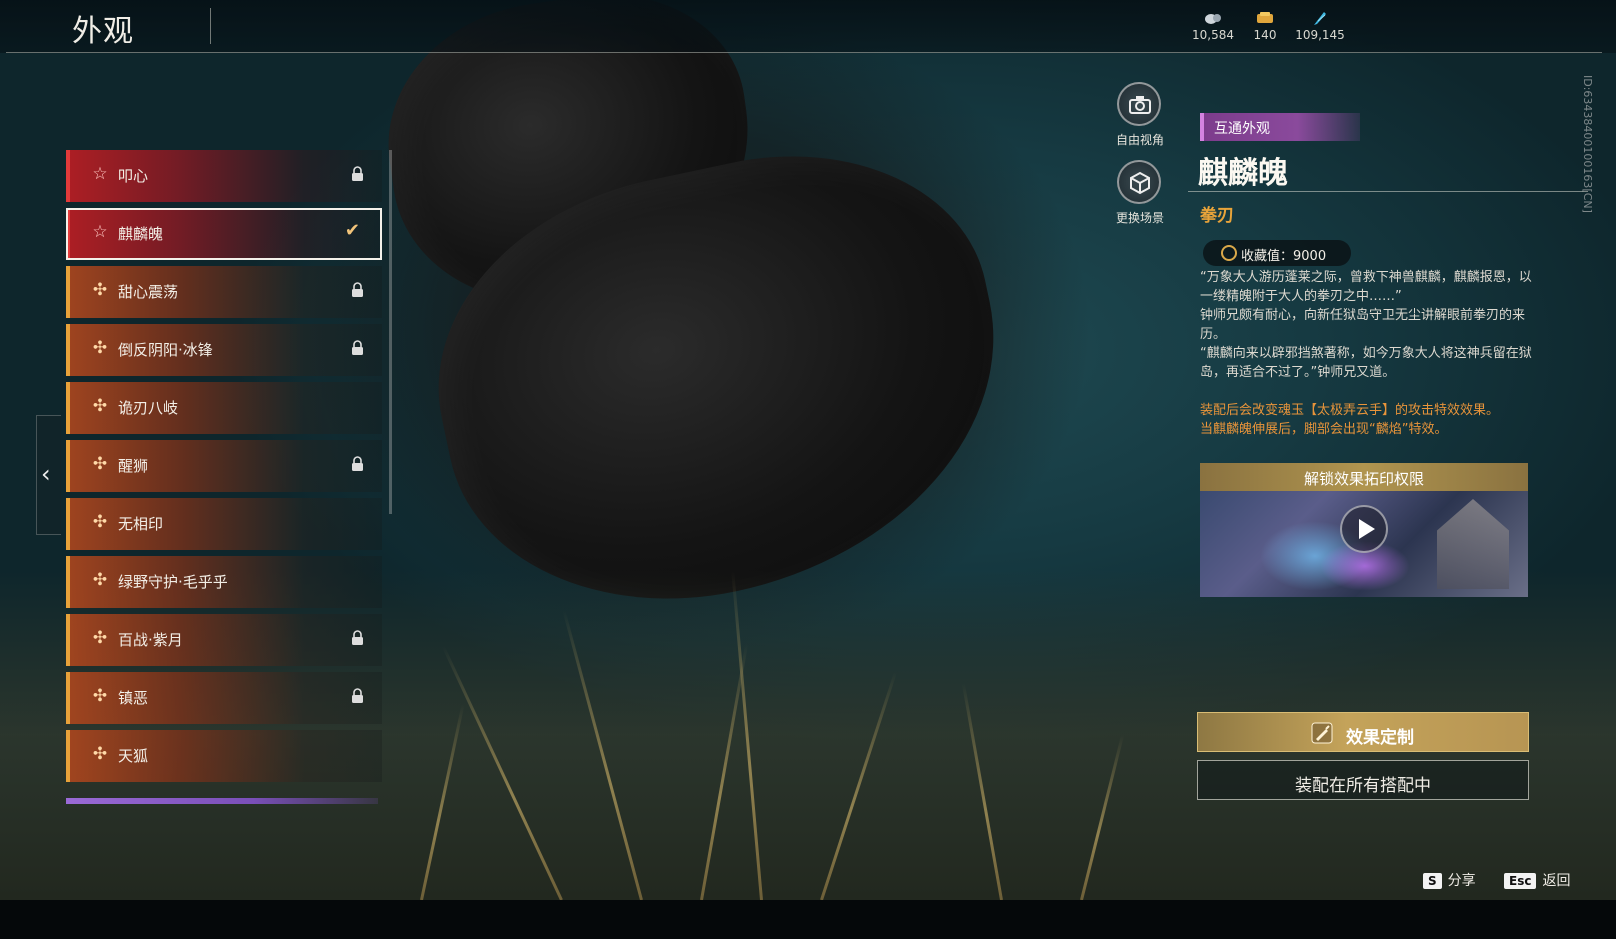 Image resolution: width=1616 pixels, height=939 pixels. What do you see at coordinates (224, 524) in the screenshot?
I see `list-item: ✣ 无相印` at bounding box center [224, 524].